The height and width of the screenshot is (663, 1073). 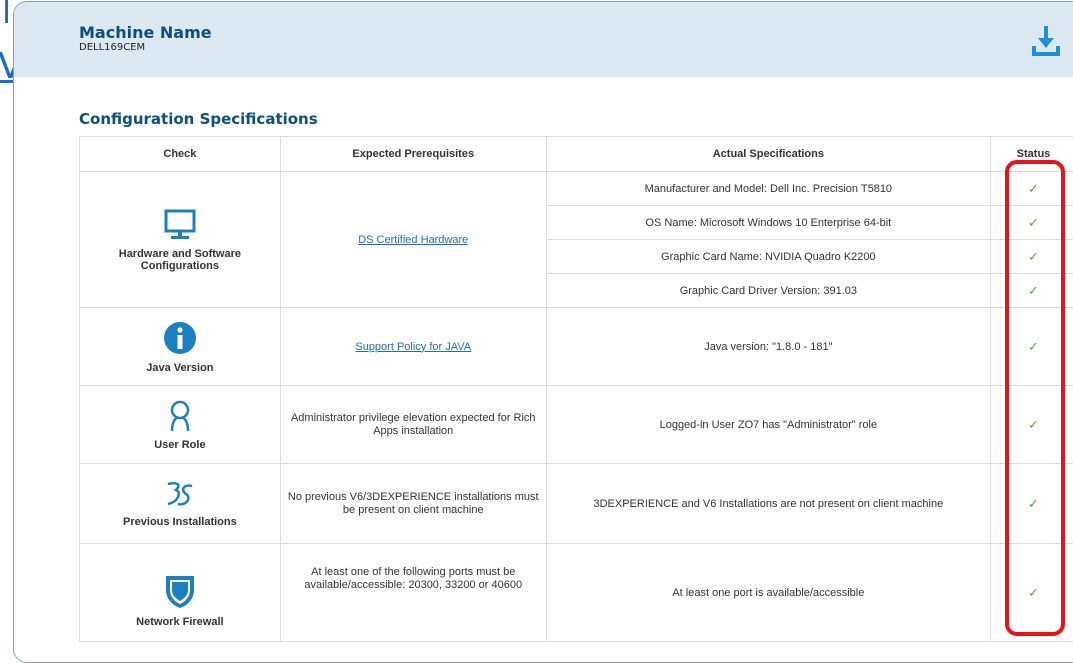 I want to click on background-text-fragment: ıl, so click(x=5, y=15).